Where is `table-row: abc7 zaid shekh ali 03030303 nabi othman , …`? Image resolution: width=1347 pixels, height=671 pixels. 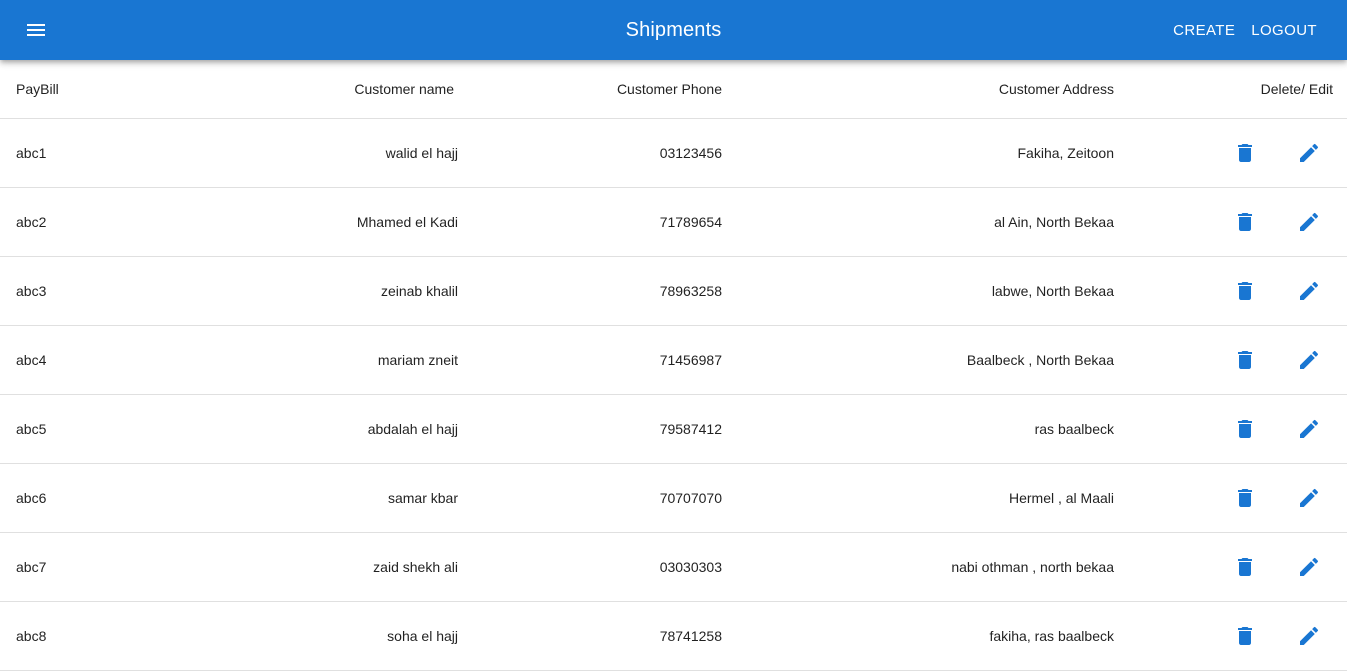
table-row: abc7 zaid shekh ali 03030303 nabi othman , … is located at coordinates (673, 567).